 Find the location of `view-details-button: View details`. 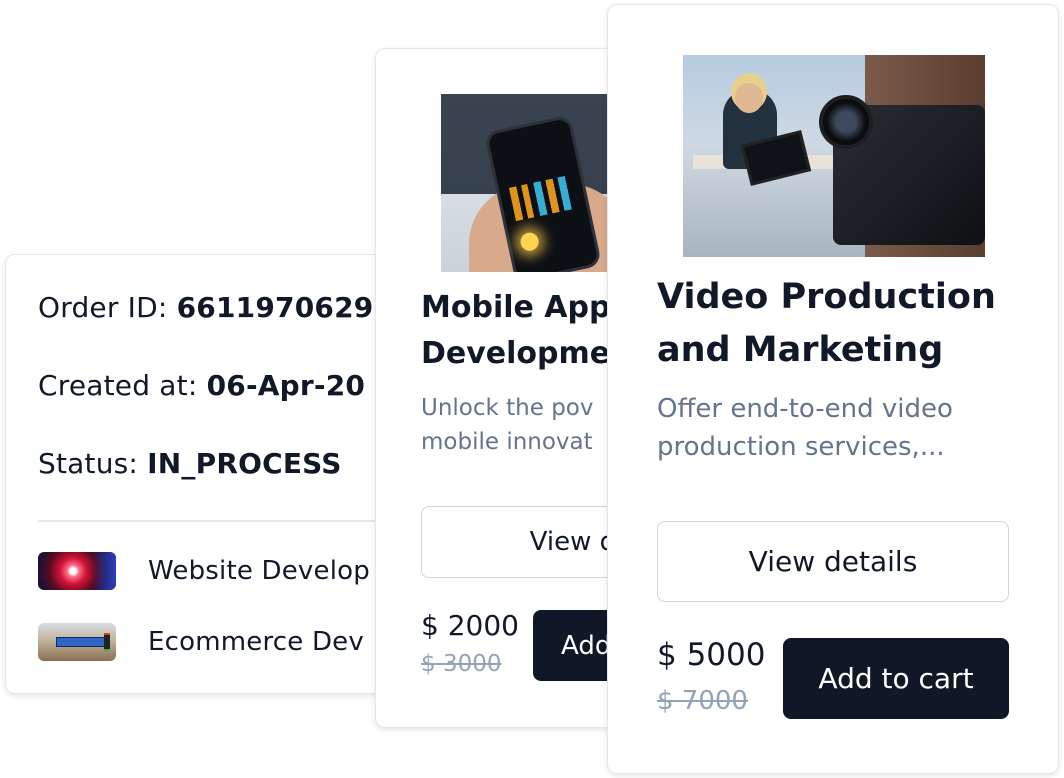

view-details-button: View details is located at coordinates (833, 561).